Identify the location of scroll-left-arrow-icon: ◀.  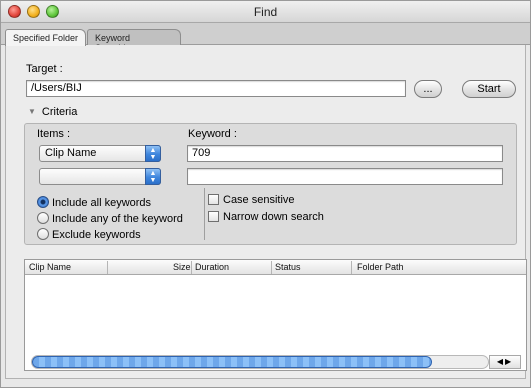
(501, 361).